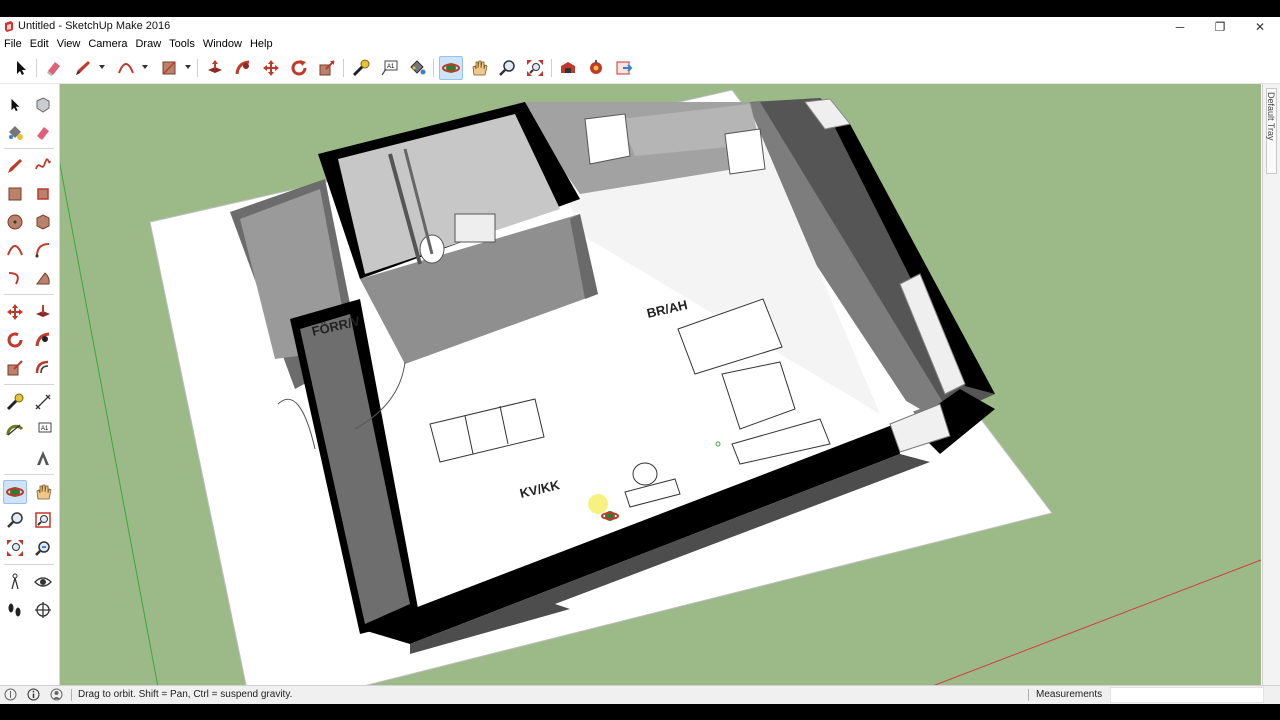 This screenshot has height=720, width=1280. I want to click on position-camera-button, so click(15, 582).